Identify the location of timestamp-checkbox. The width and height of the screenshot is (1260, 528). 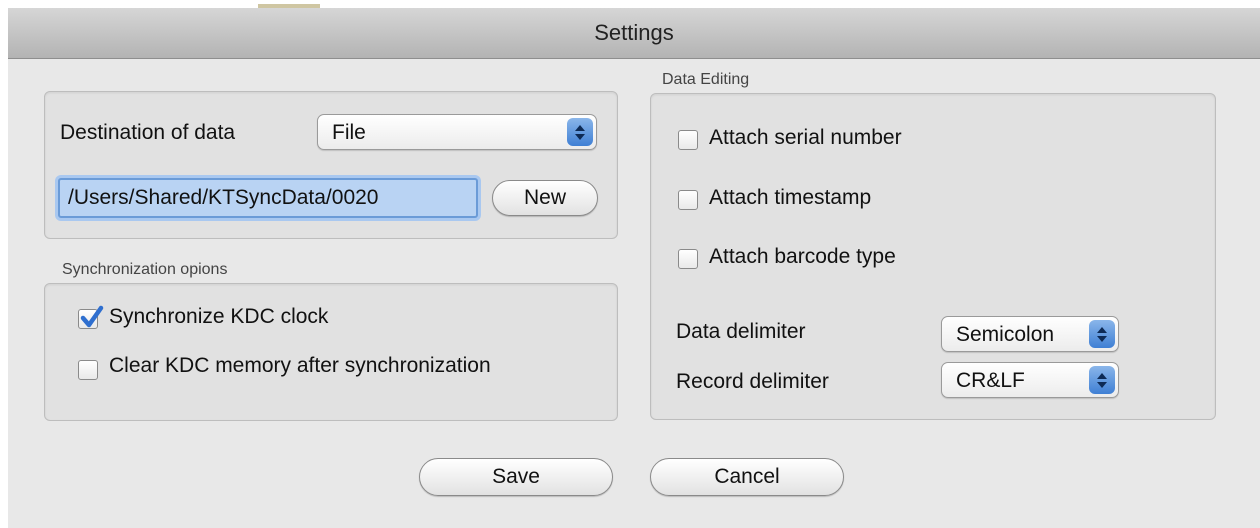
(688, 200).